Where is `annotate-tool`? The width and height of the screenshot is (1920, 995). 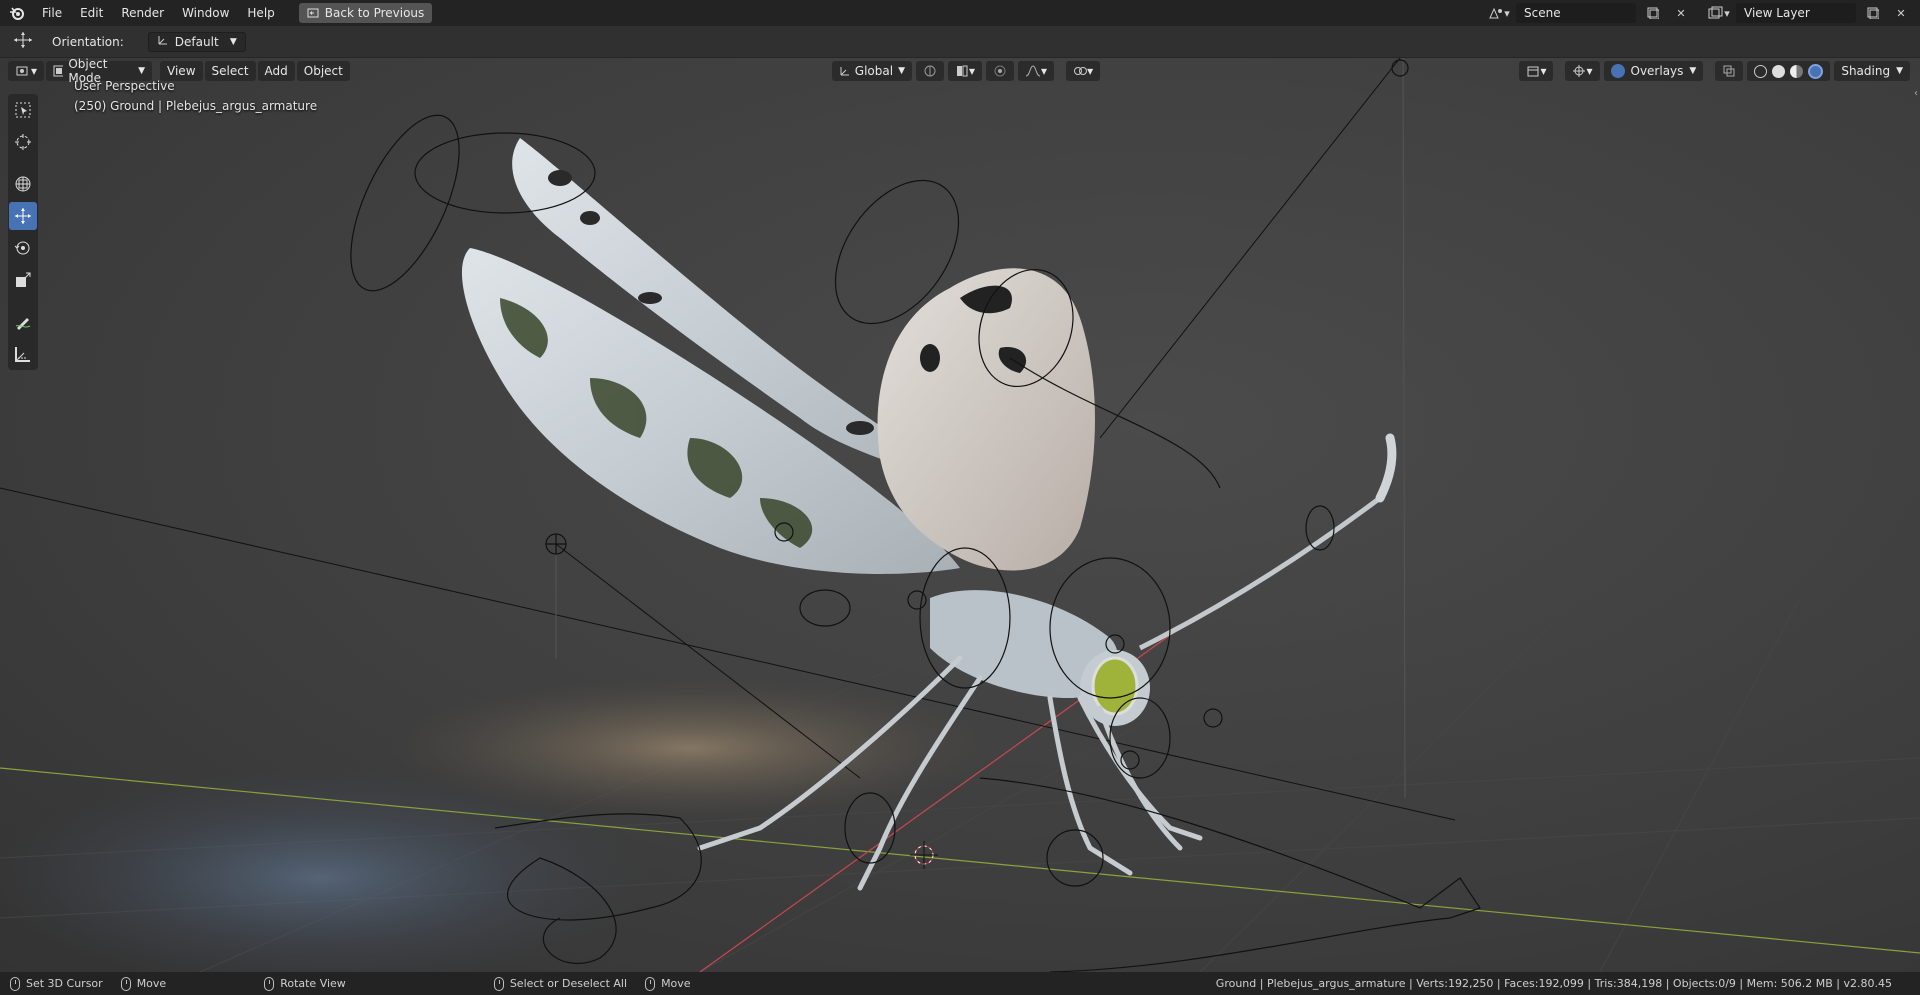 annotate-tool is located at coordinates (23, 322).